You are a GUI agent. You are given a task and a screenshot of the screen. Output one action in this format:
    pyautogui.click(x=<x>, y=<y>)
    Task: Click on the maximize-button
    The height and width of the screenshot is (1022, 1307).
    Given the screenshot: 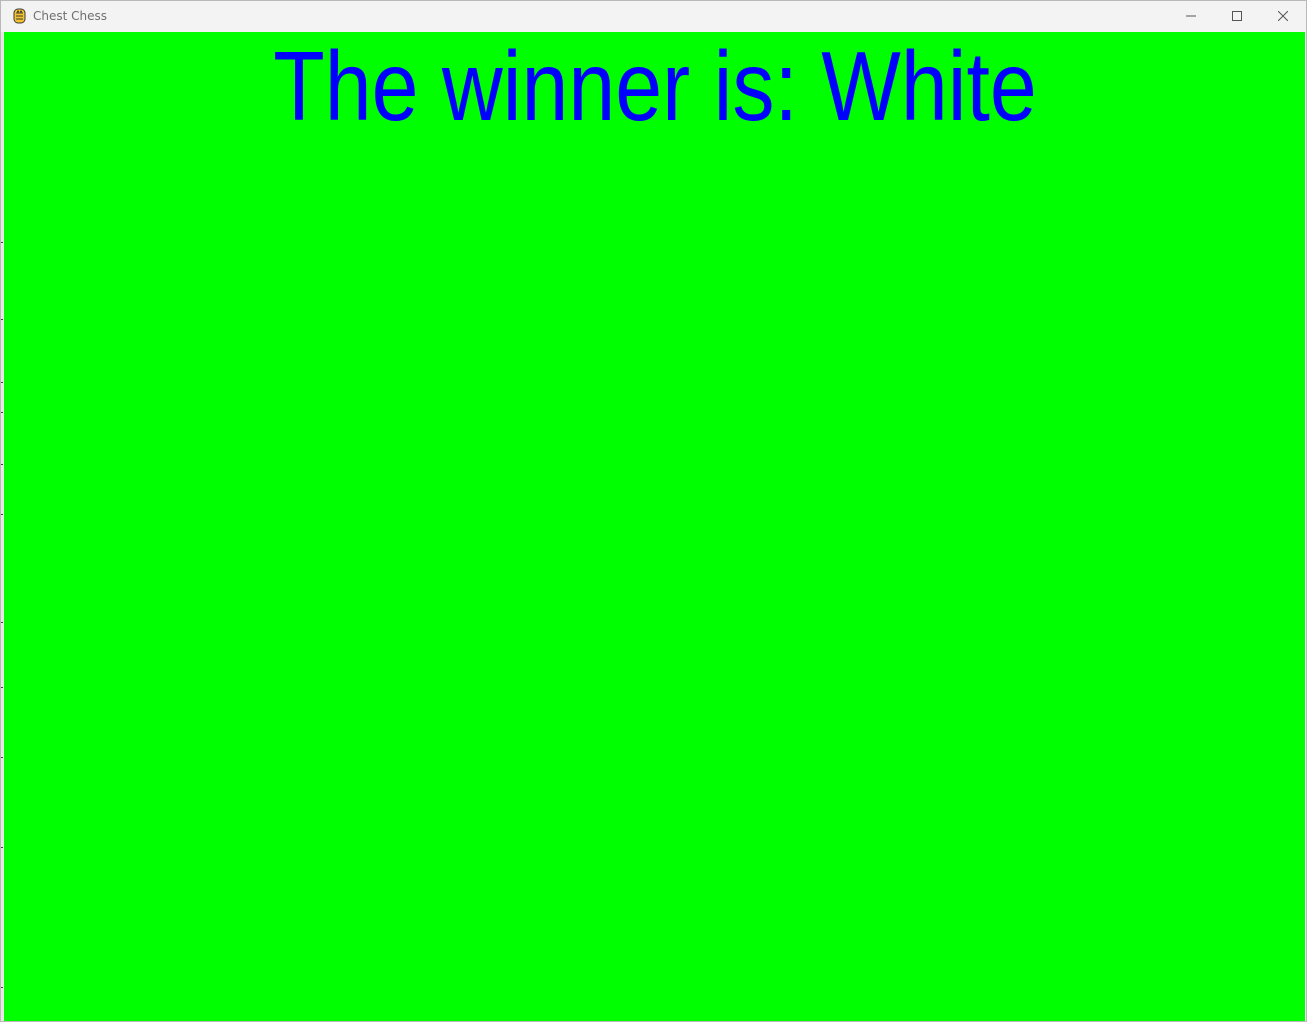 What is the action you would take?
    pyautogui.click(x=1237, y=16)
    